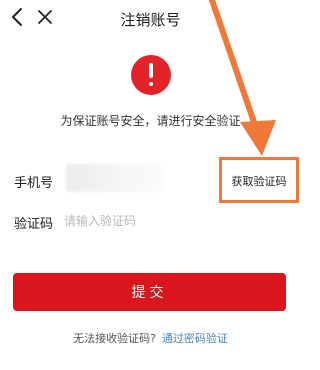 Image resolution: width=320 pixels, height=370 pixels. Describe the element at coordinates (149, 292) in the screenshot. I see `submit-button: 提交` at that location.